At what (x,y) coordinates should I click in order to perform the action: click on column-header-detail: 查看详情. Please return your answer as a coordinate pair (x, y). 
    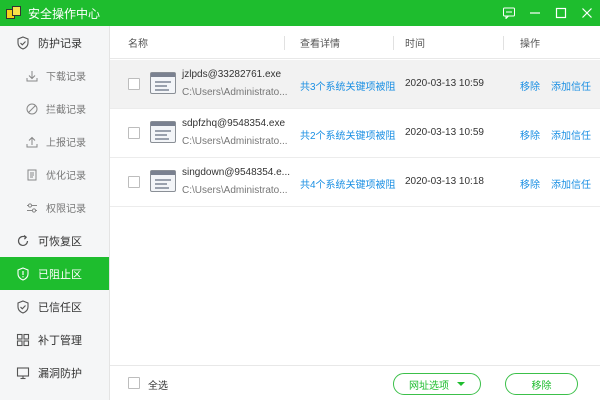
    Looking at the image, I should click on (320, 42).